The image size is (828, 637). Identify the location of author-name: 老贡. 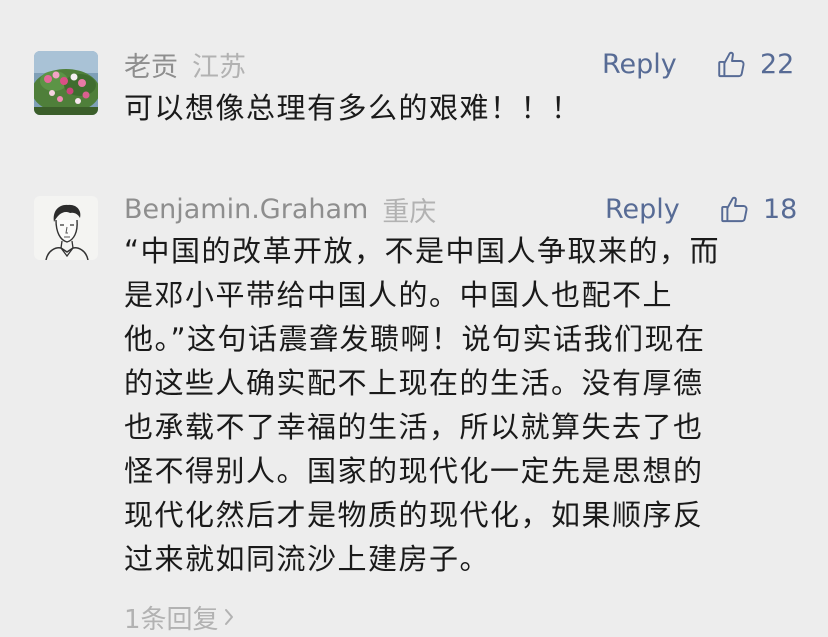
(151, 64).